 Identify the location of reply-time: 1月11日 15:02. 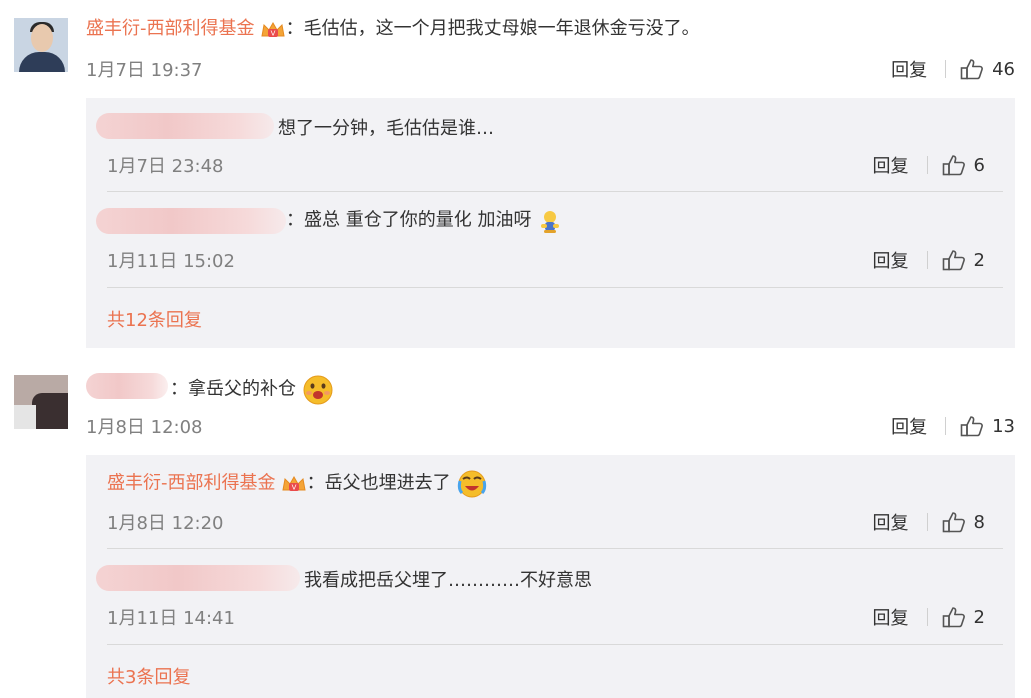
(171, 261).